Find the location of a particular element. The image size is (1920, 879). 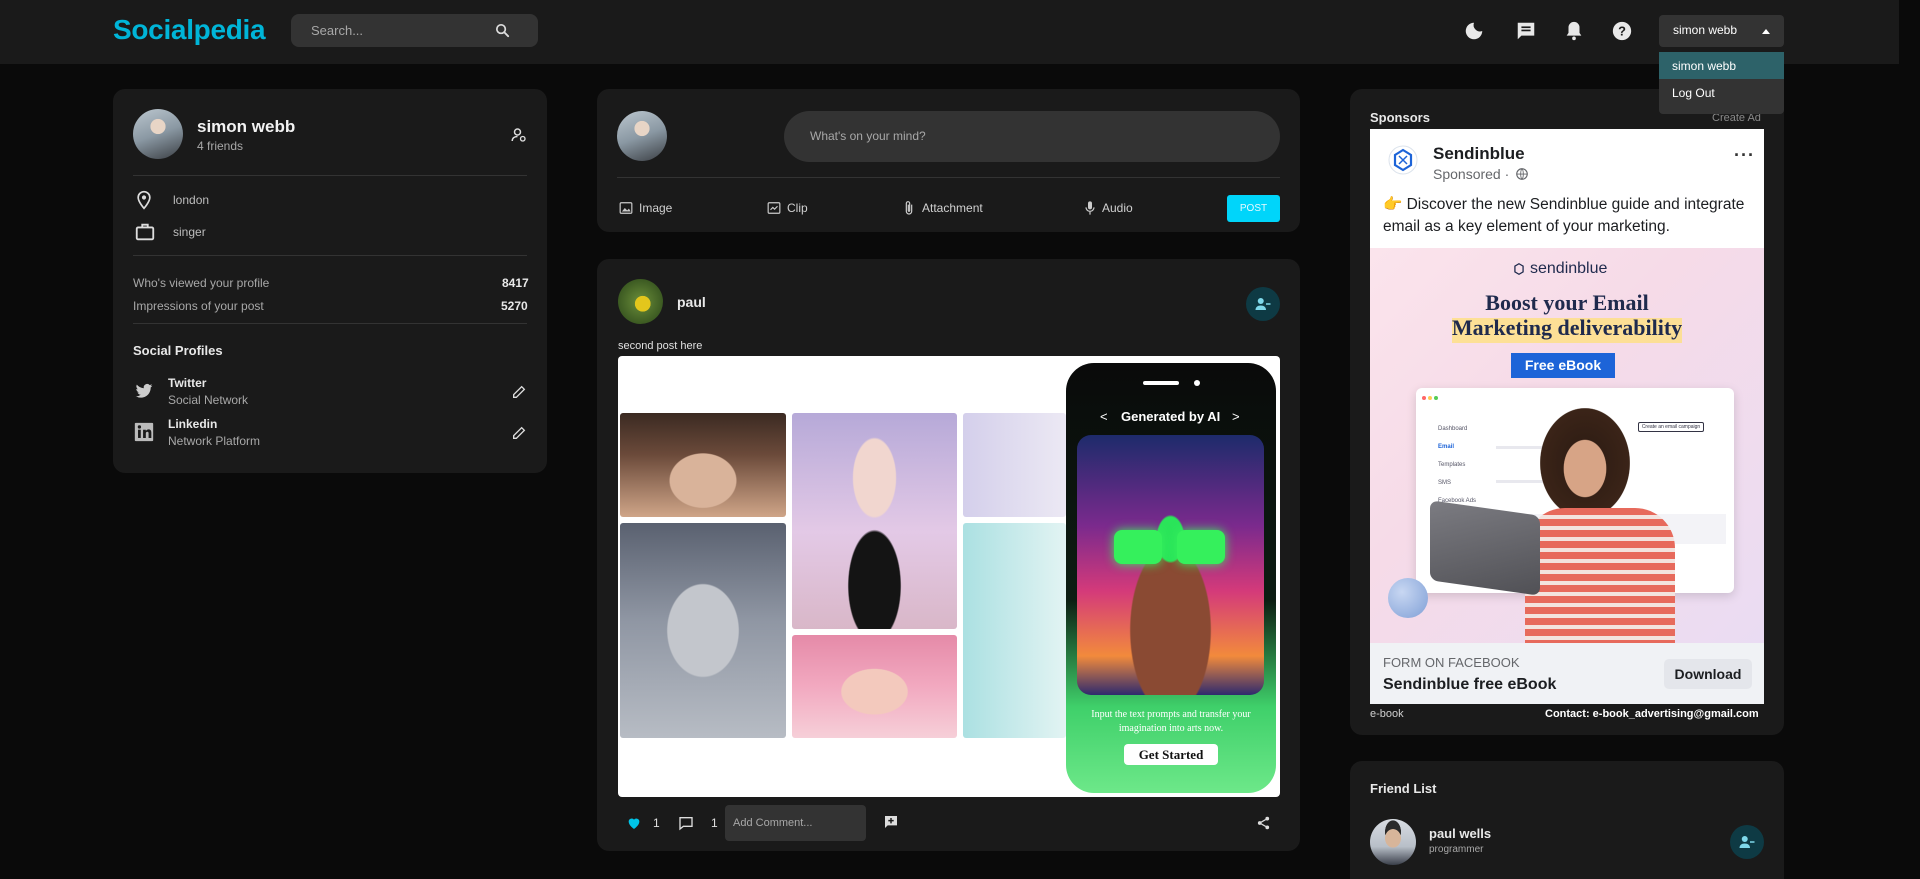

mock-menu-item: Email is located at coordinates (1446, 447).